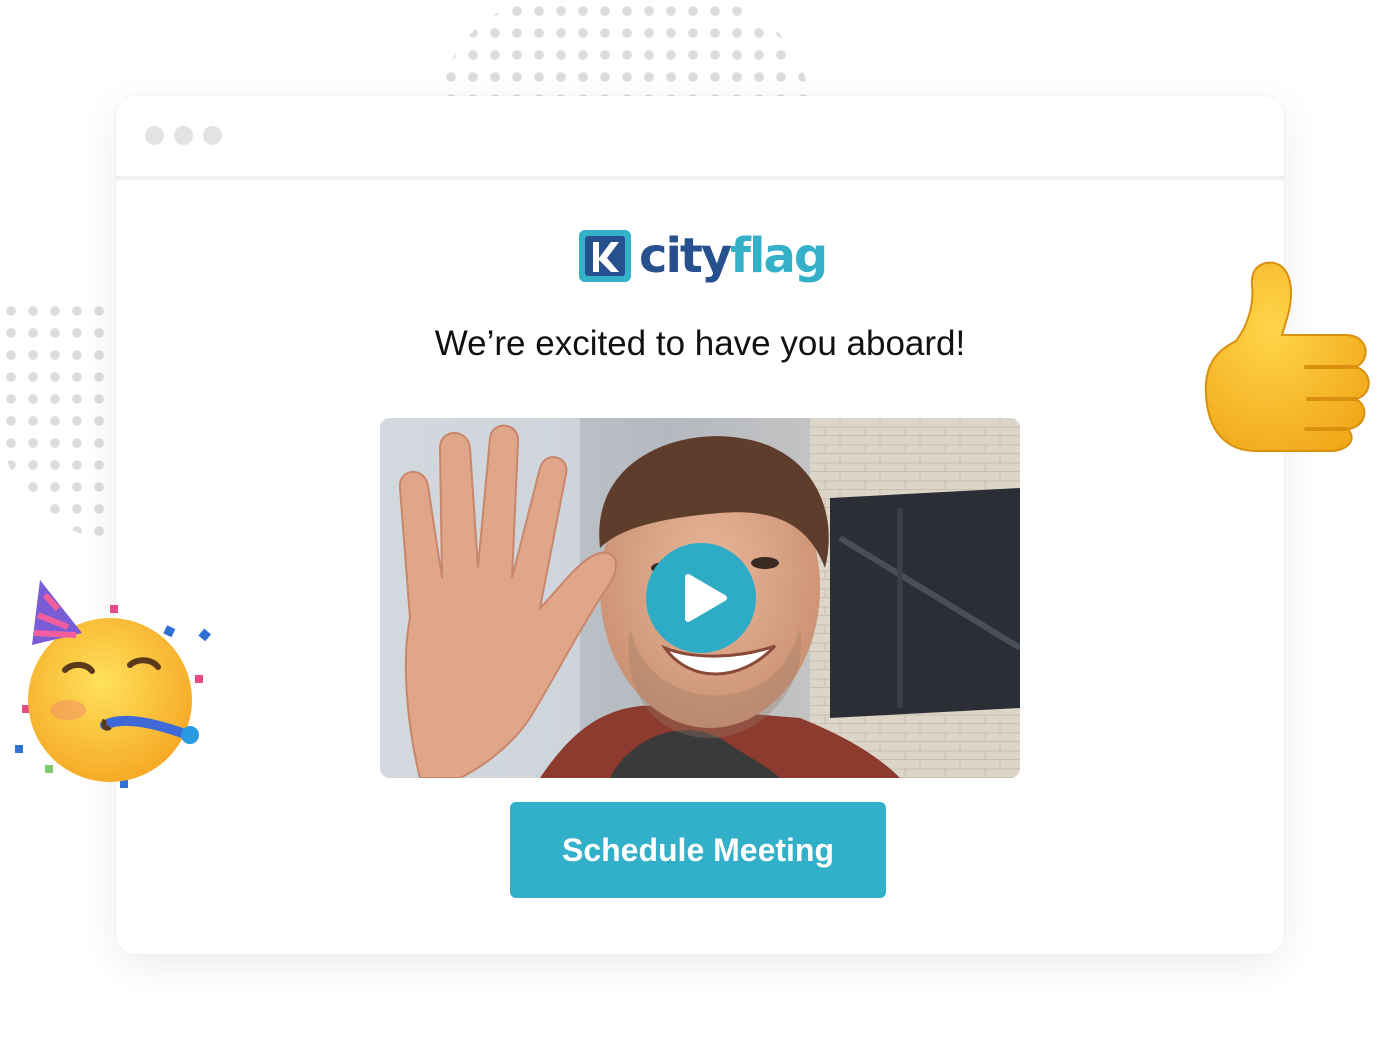 The width and height of the screenshot is (1400, 1050). Describe the element at coordinates (698, 850) in the screenshot. I see `schedule-meeting-button: Schedule Meeting` at that location.